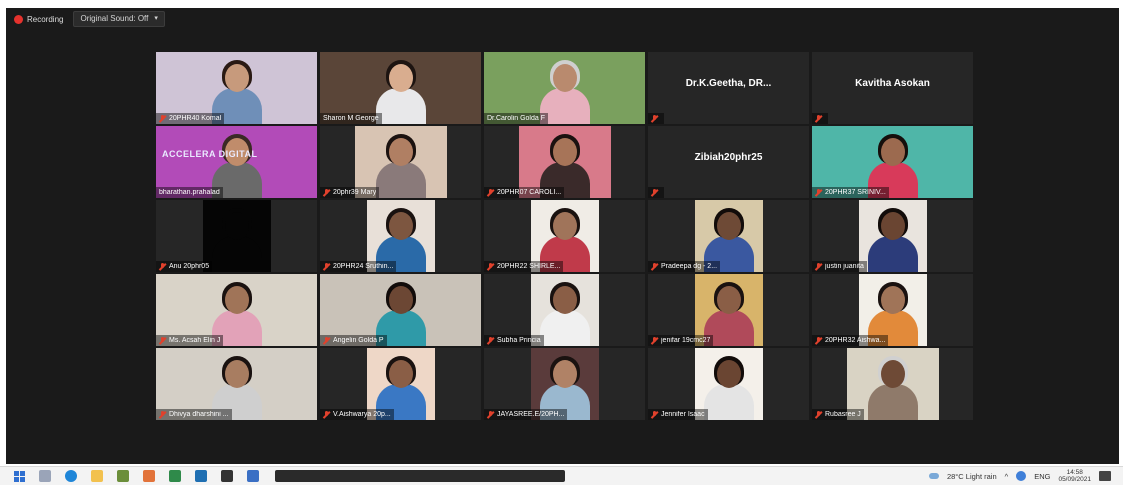  I want to click on participant-name-tag: Rubasree J, so click(838, 414).